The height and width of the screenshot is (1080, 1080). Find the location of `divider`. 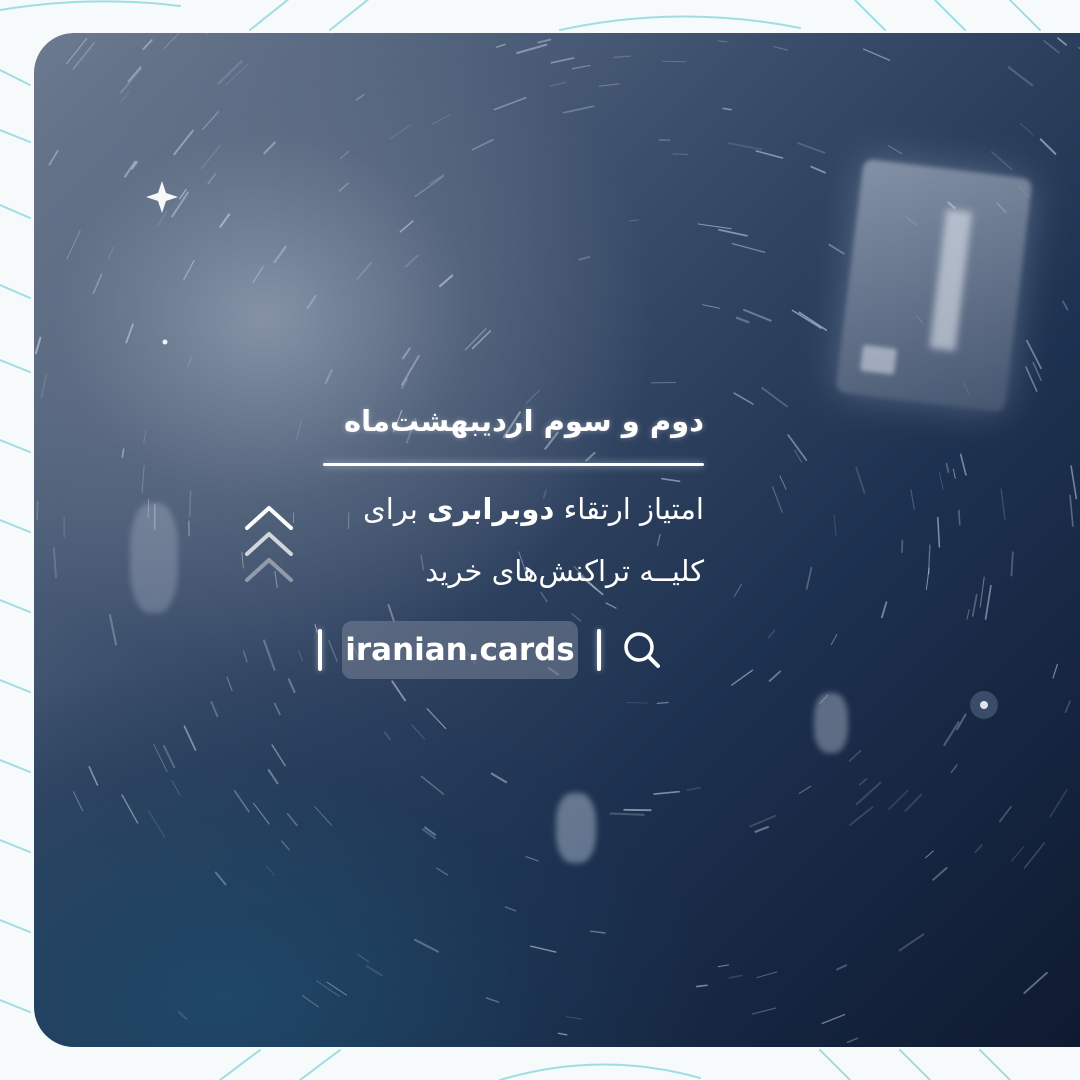

divider is located at coordinates (513, 464).